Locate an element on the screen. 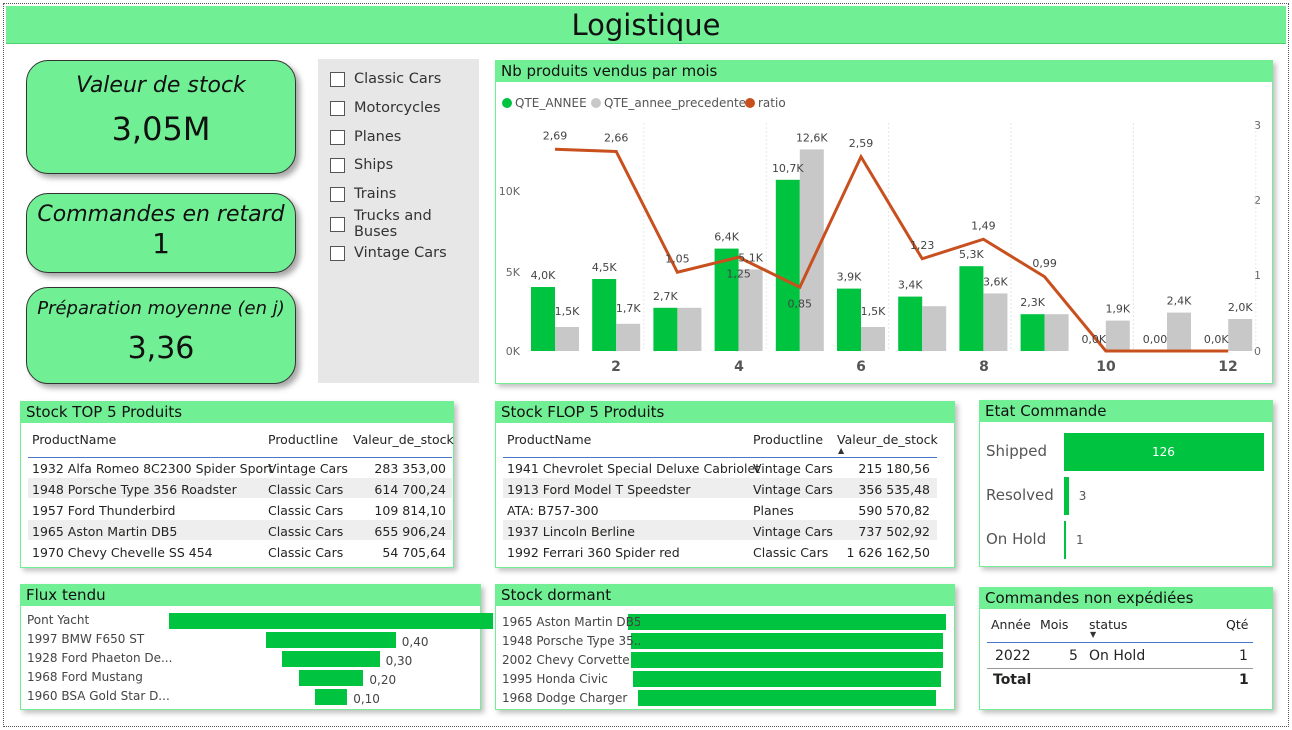  column-header: Mois is located at coordinates (1054, 624).